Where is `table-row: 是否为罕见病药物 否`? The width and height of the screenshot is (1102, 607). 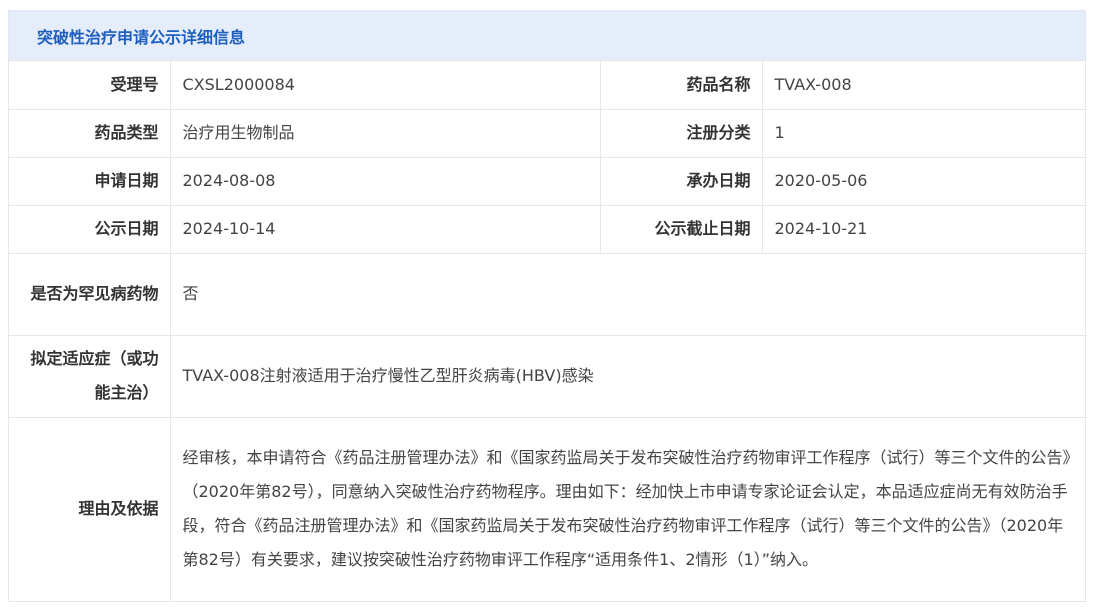
table-row: 是否为罕见病药物 否 is located at coordinates (548, 294).